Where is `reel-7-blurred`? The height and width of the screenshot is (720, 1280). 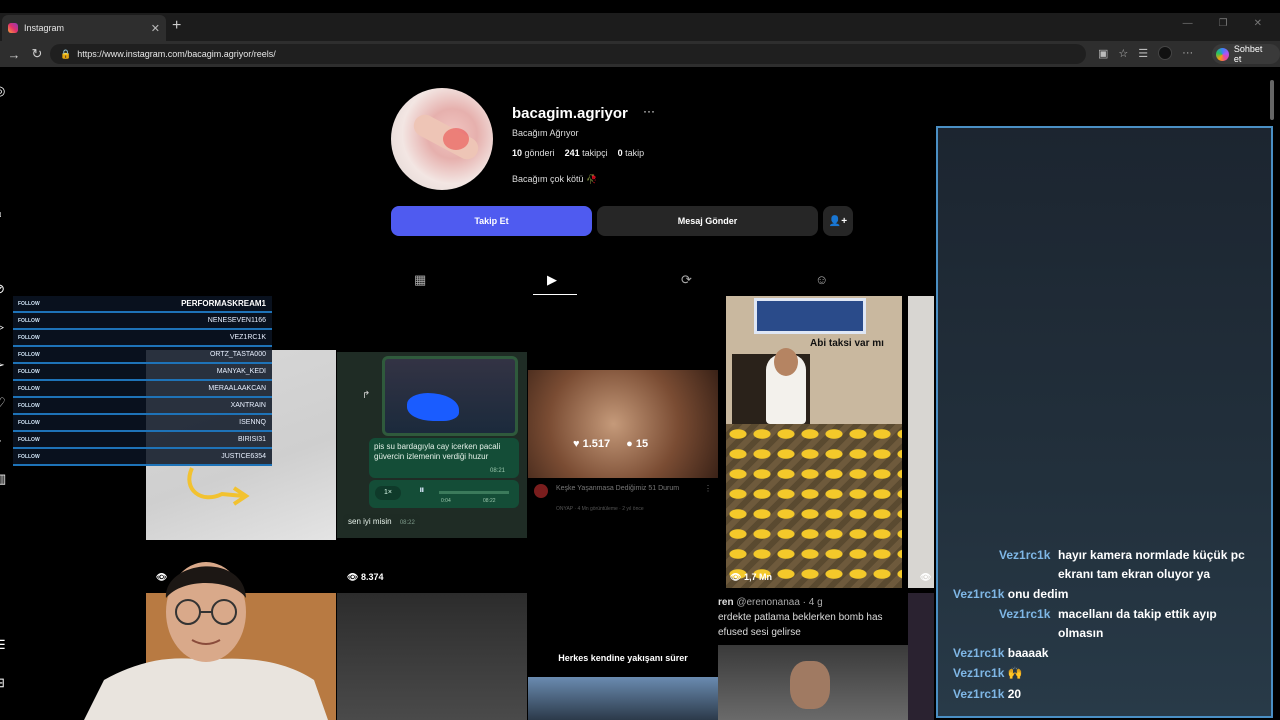 reel-7-blurred is located at coordinates (432, 656).